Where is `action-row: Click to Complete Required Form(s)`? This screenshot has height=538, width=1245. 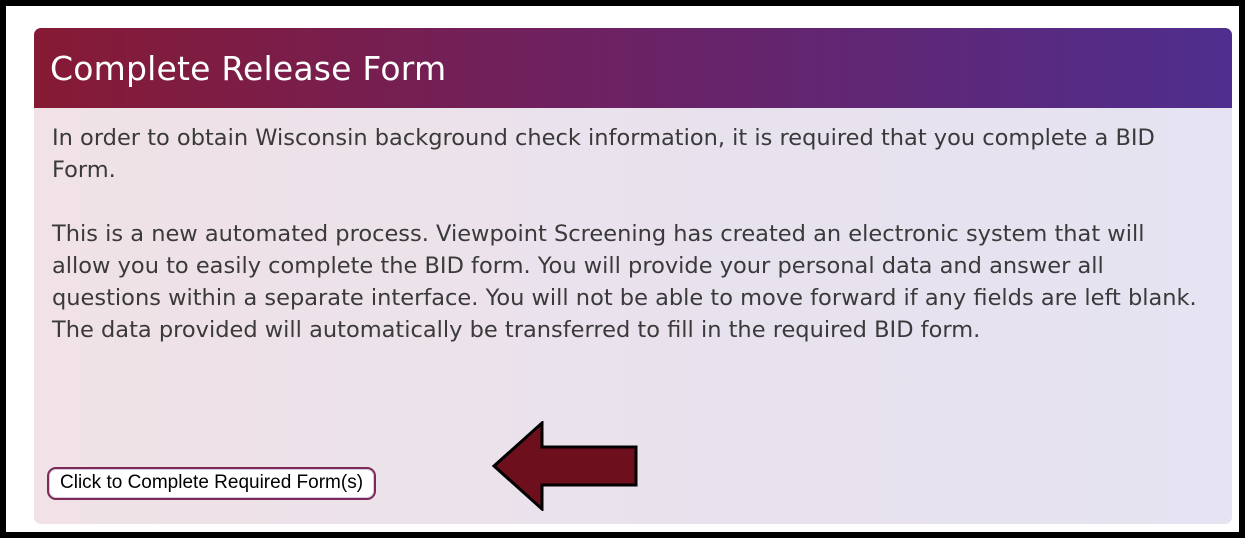
action-row: Click to Complete Required Form(s) is located at coordinates (212, 483).